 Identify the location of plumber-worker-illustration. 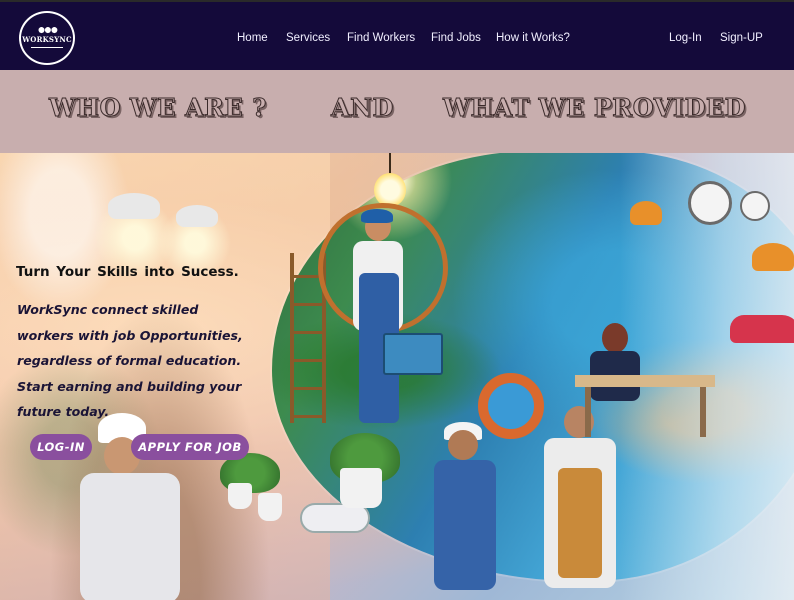
(465, 503).